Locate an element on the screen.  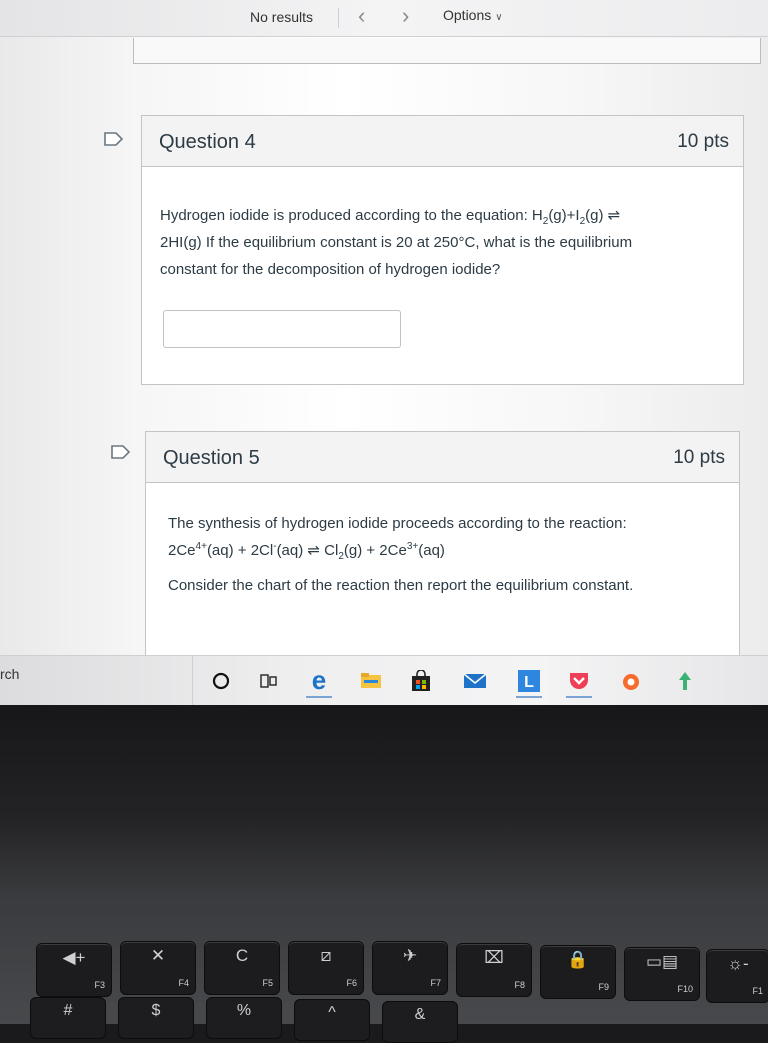
svg-text: e is located at coordinates (319, 681).